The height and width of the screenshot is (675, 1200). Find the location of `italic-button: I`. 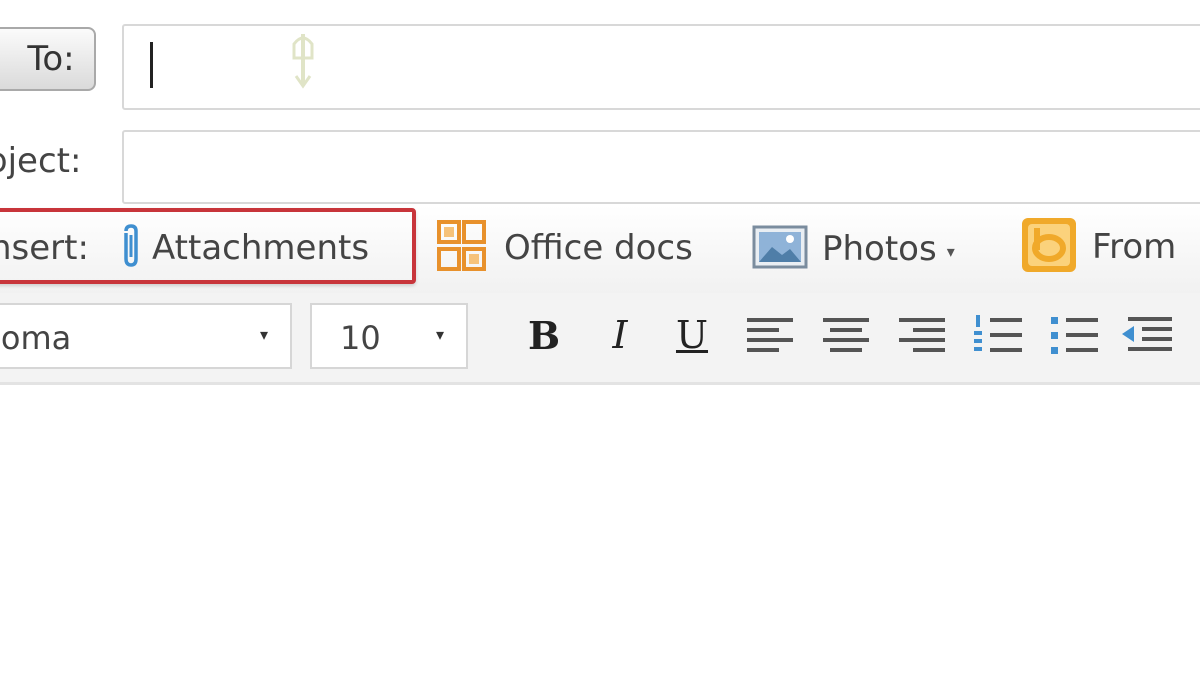

italic-button: I is located at coordinates (620, 335).